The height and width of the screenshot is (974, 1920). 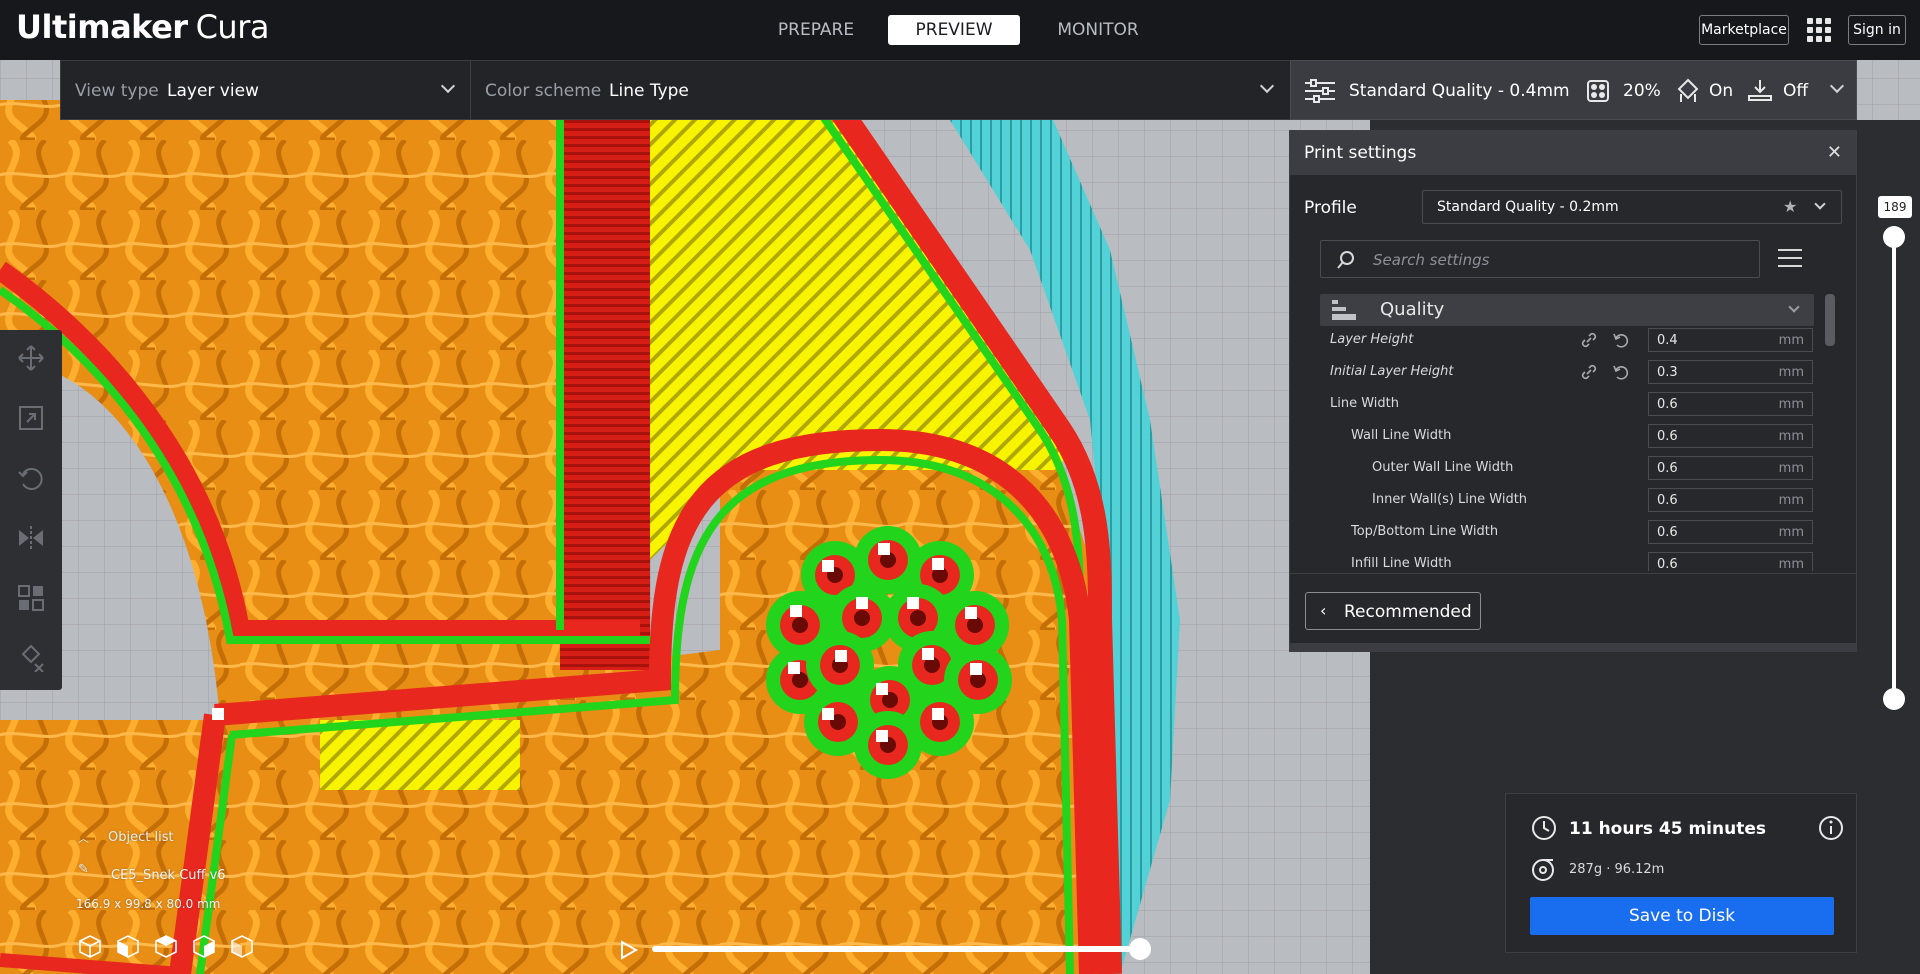 What do you see at coordinates (1573, 153) in the screenshot?
I see `panel-header: Print settings ✕` at bounding box center [1573, 153].